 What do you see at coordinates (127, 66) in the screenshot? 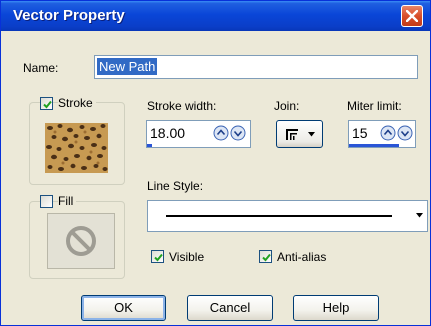
I see `name-value: New Path` at bounding box center [127, 66].